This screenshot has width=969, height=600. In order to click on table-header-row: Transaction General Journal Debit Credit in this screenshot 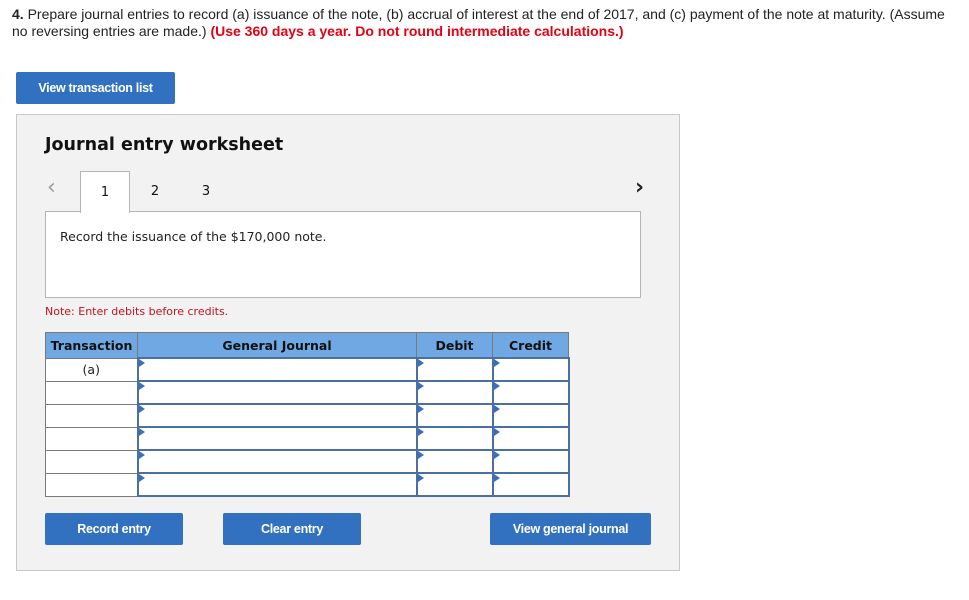, I will do `click(307, 345)`.